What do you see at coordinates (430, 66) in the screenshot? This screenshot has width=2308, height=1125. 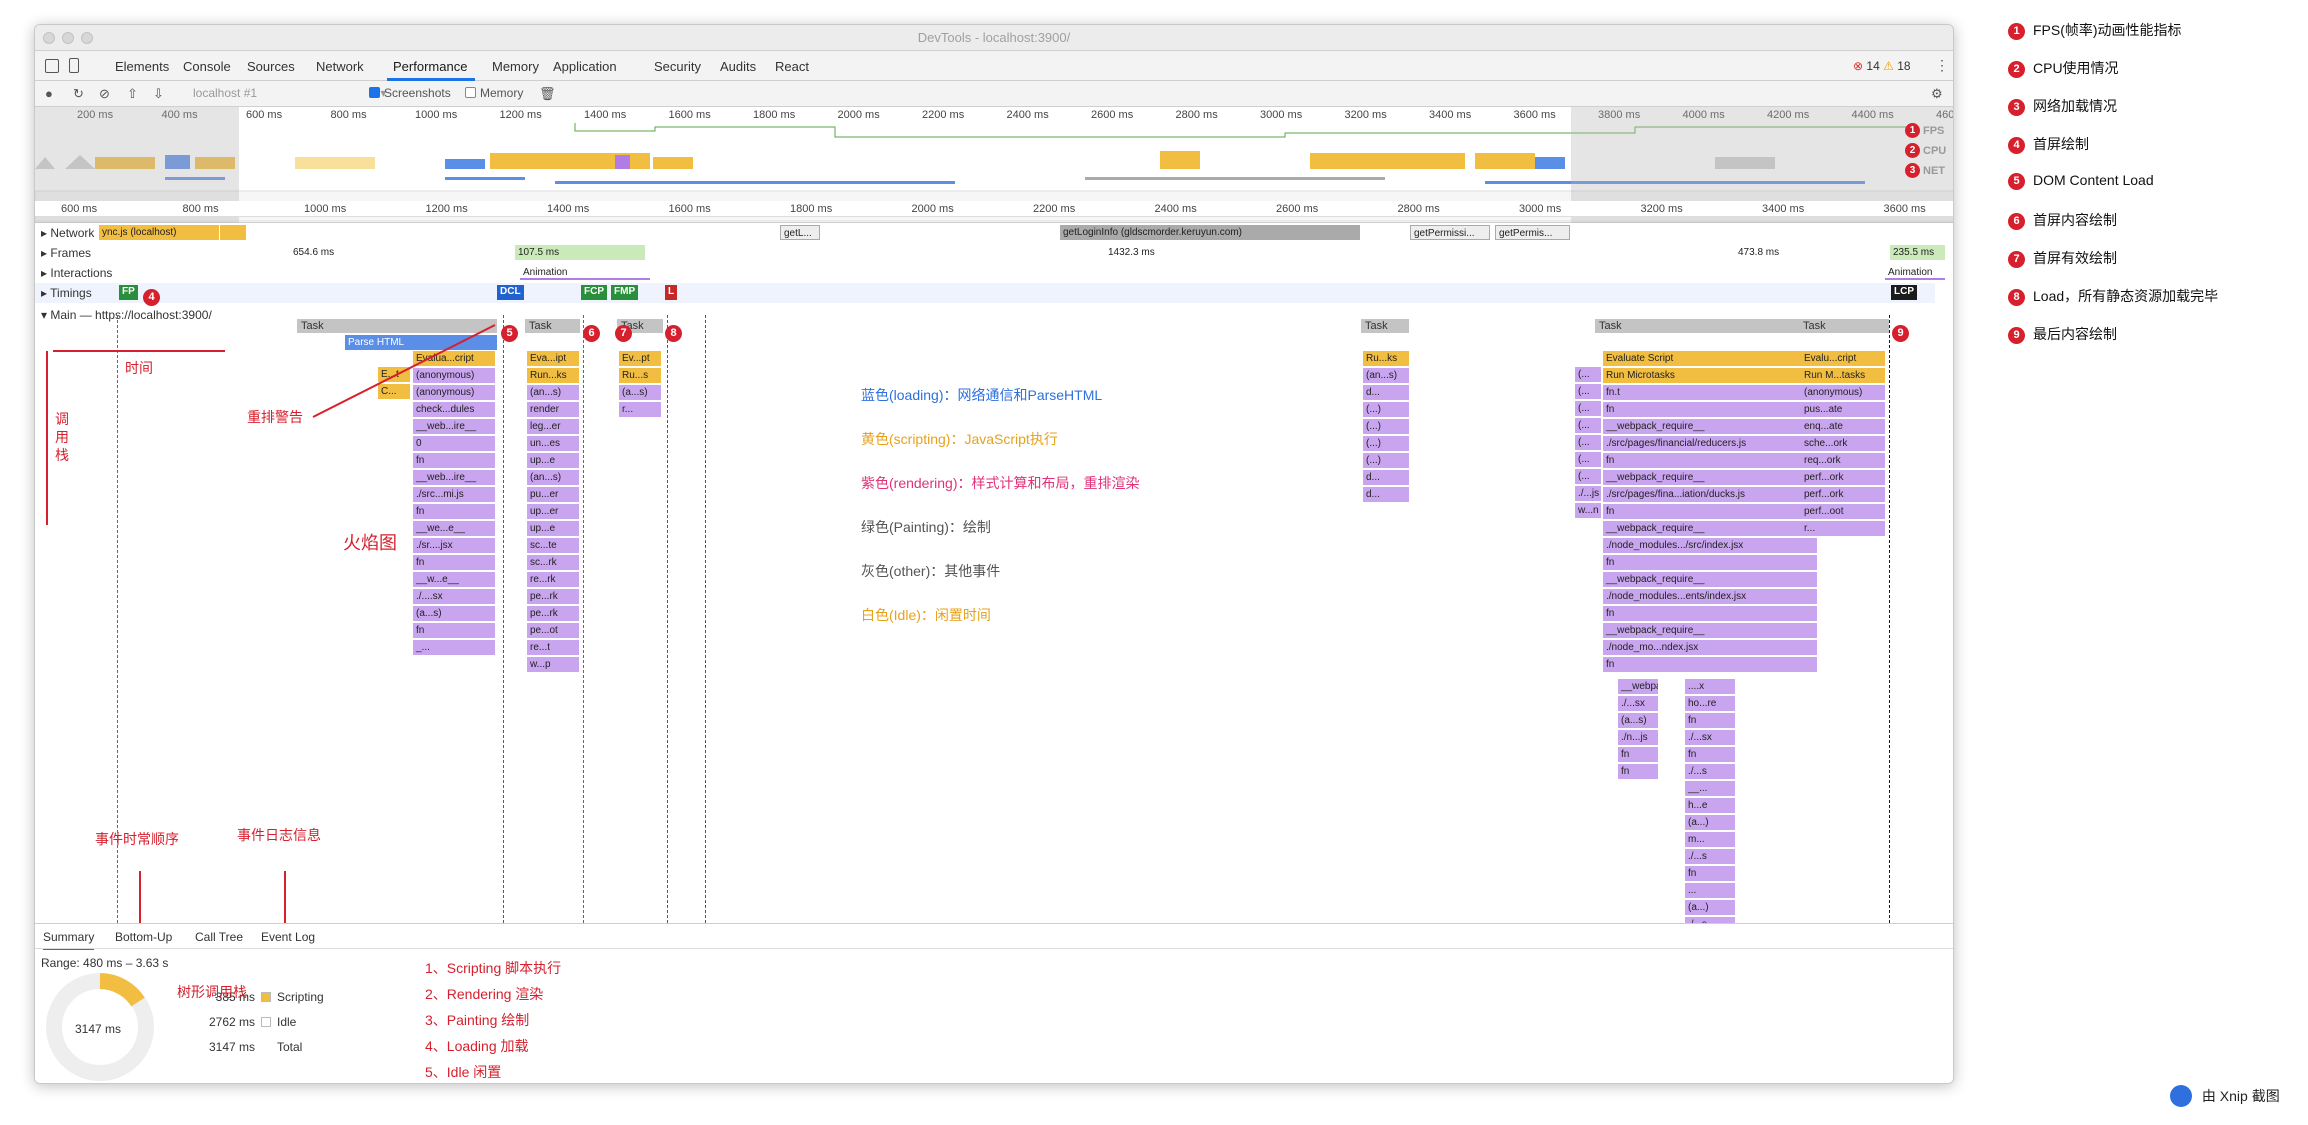 I see `tab-performance: Performance` at bounding box center [430, 66].